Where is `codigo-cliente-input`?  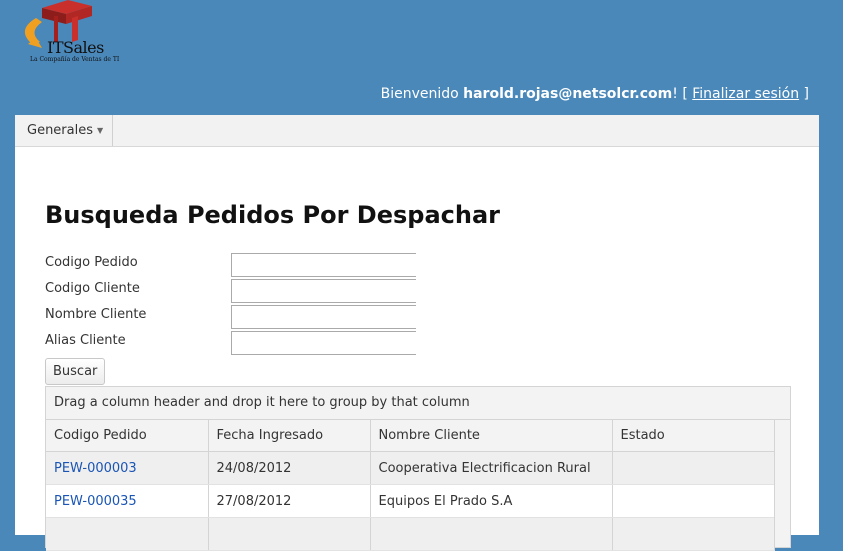 codigo-cliente-input is located at coordinates (323, 291).